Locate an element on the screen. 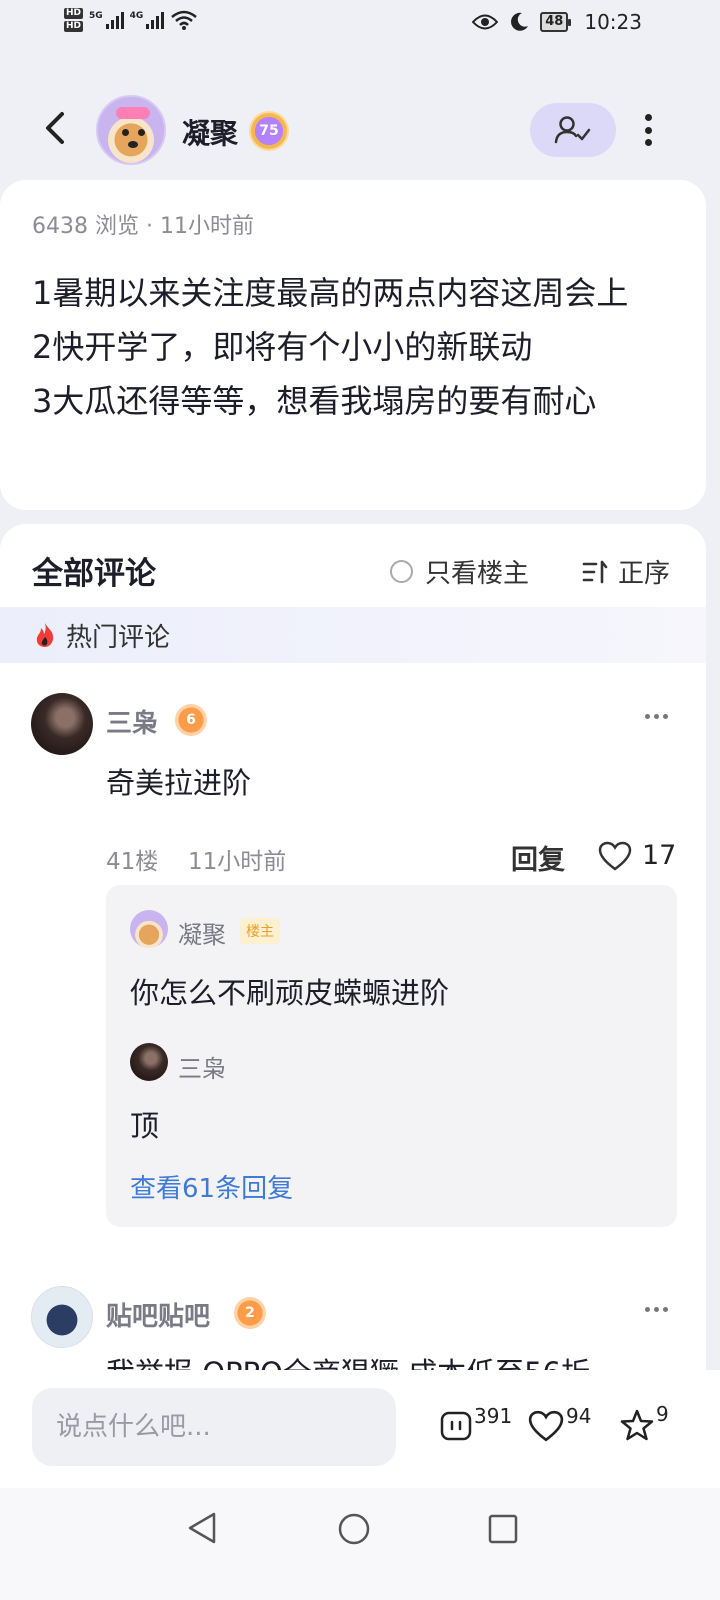 Image resolution: width=720 pixels, height=1600 pixels. like-count: 94 is located at coordinates (579, 1416).